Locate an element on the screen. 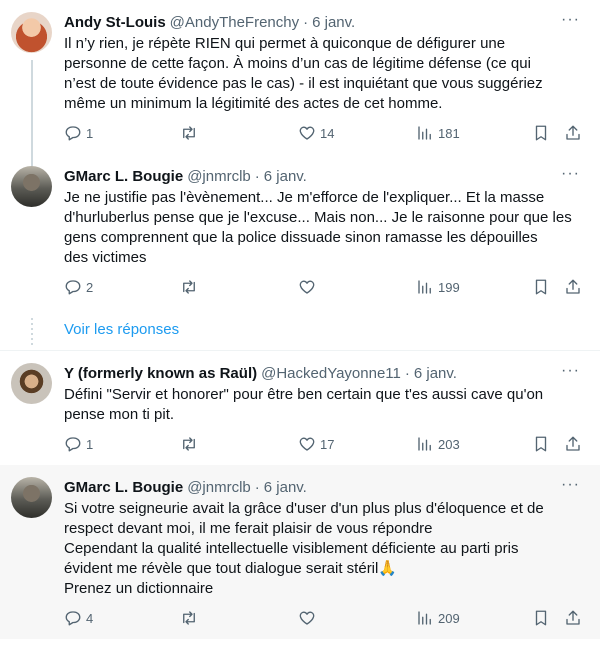 The height and width of the screenshot is (656, 600). reply-count: 4 is located at coordinates (90, 618).